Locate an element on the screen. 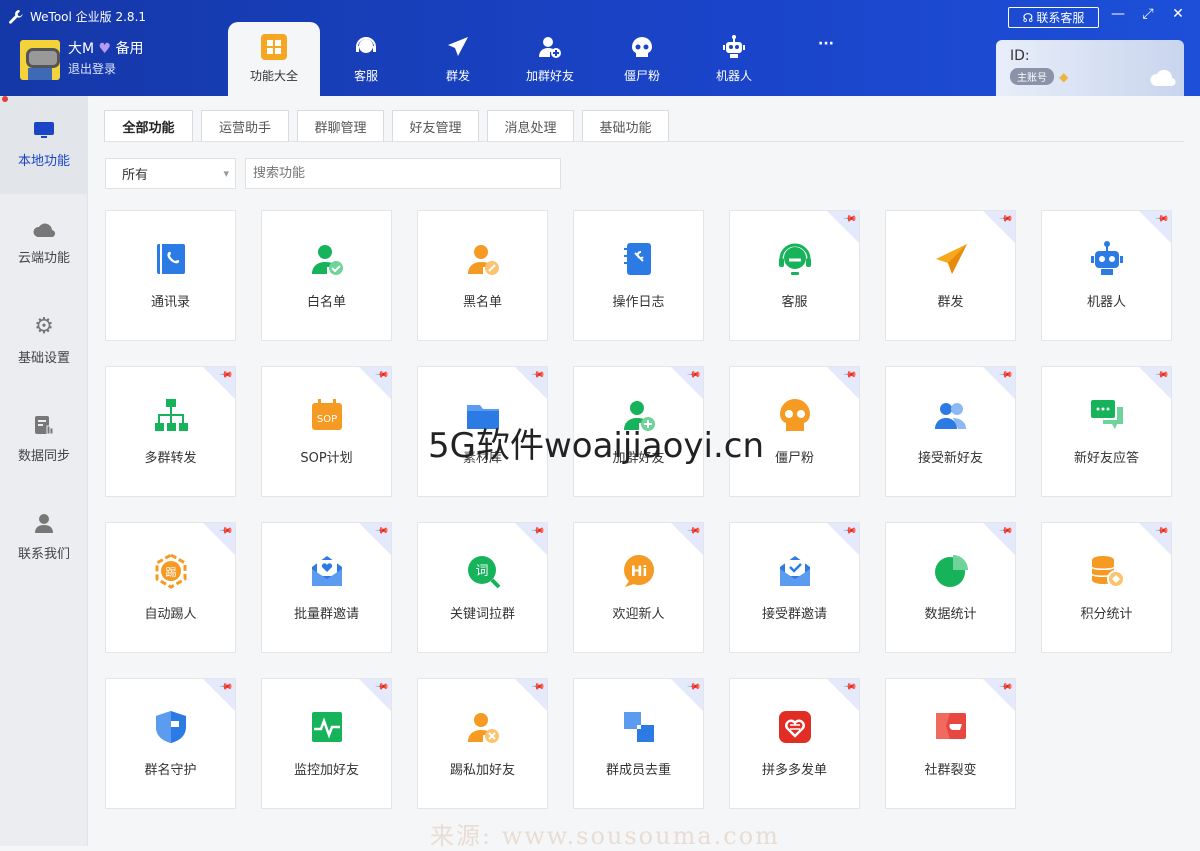 The image size is (1200, 851). feature-card: 📌 积分统计 is located at coordinates (1106, 587).